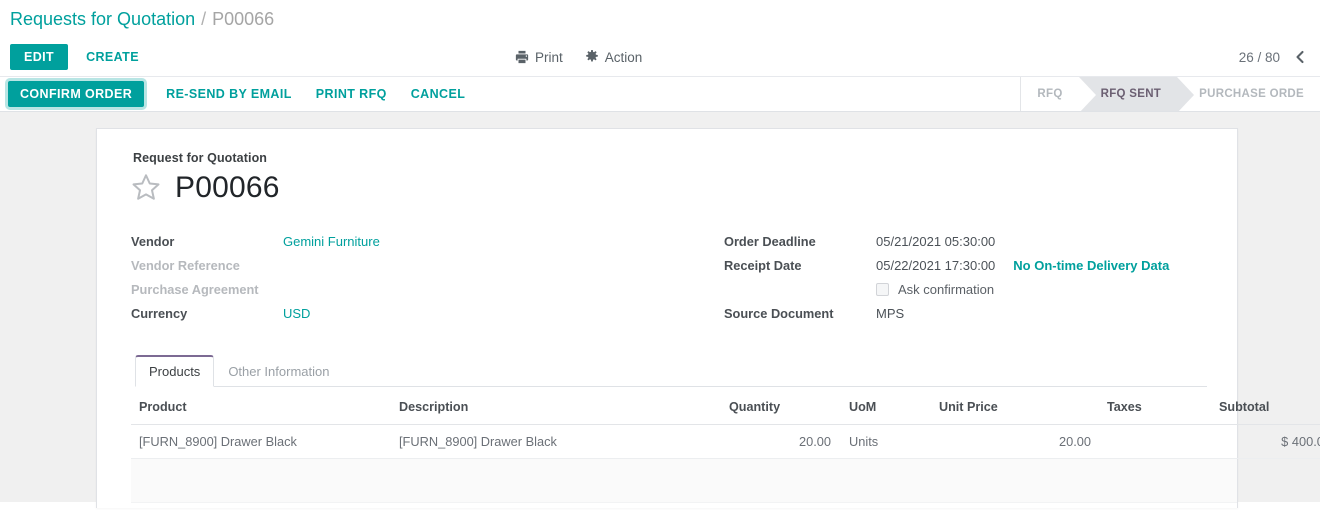 The image size is (1320, 510). Describe the element at coordinates (889, 441) in the screenshot. I see `cell-uom: Units` at that location.